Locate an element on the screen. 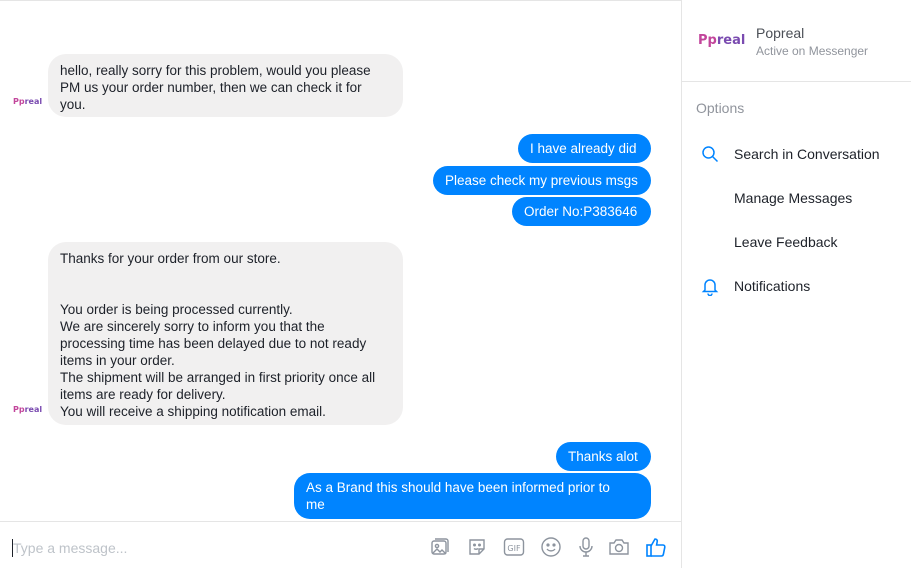 The image size is (911, 568). thumbs-up-icon is located at coordinates (656, 547).